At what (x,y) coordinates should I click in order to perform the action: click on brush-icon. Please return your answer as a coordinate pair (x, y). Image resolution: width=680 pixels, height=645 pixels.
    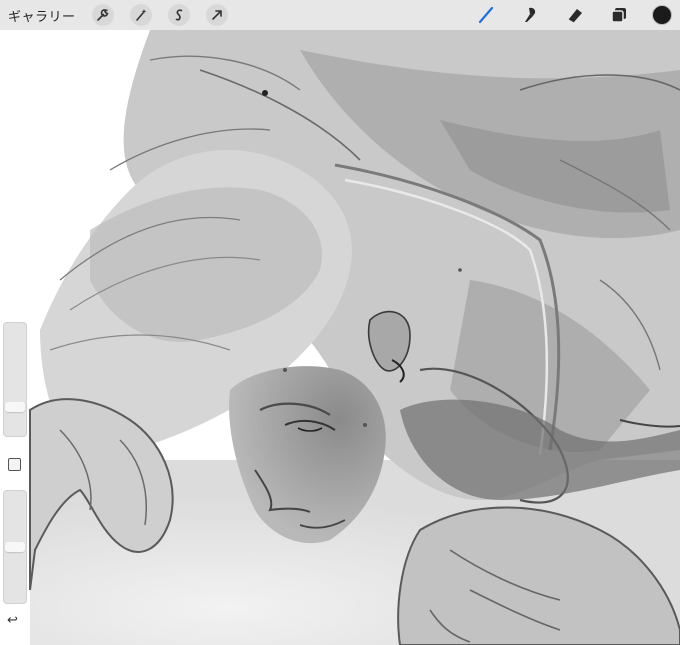
    Looking at the image, I should click on (487, 15).